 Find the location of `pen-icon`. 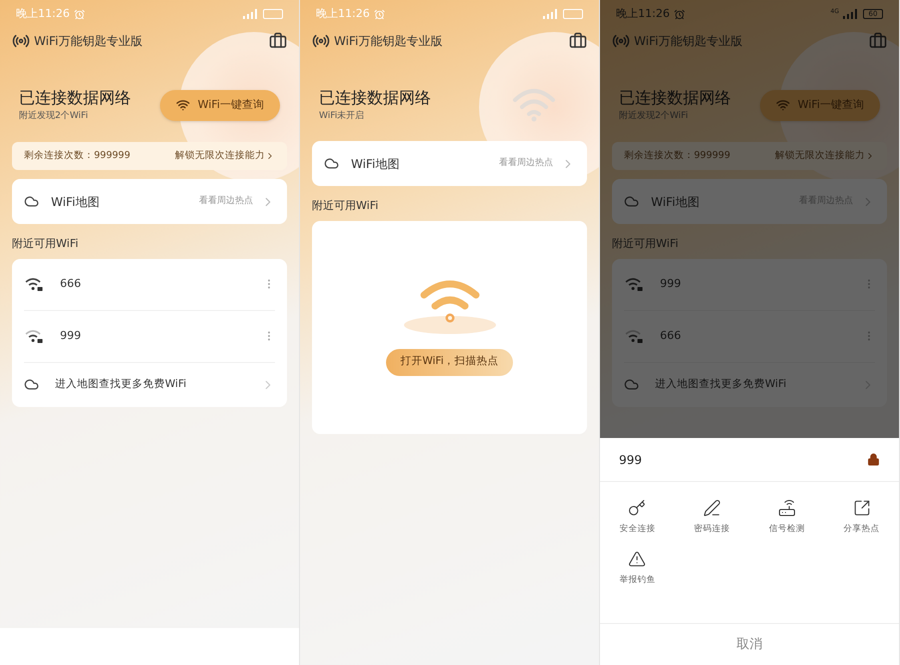

pen-icon is located at coordinates (712, 508).